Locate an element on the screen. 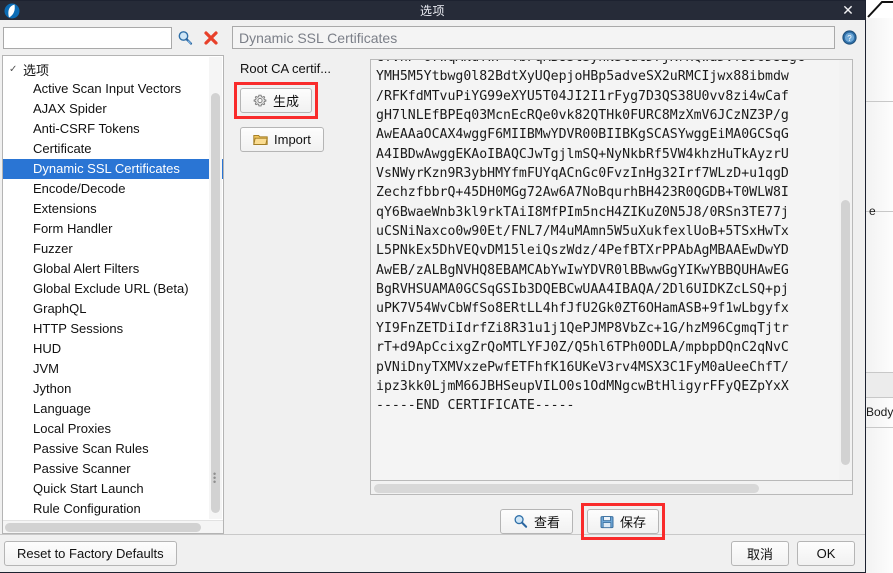 Image resolution: width=893 pixels, height=573 pixels. sidebar-item-jython: Jython is located at coordinates (113, 389).